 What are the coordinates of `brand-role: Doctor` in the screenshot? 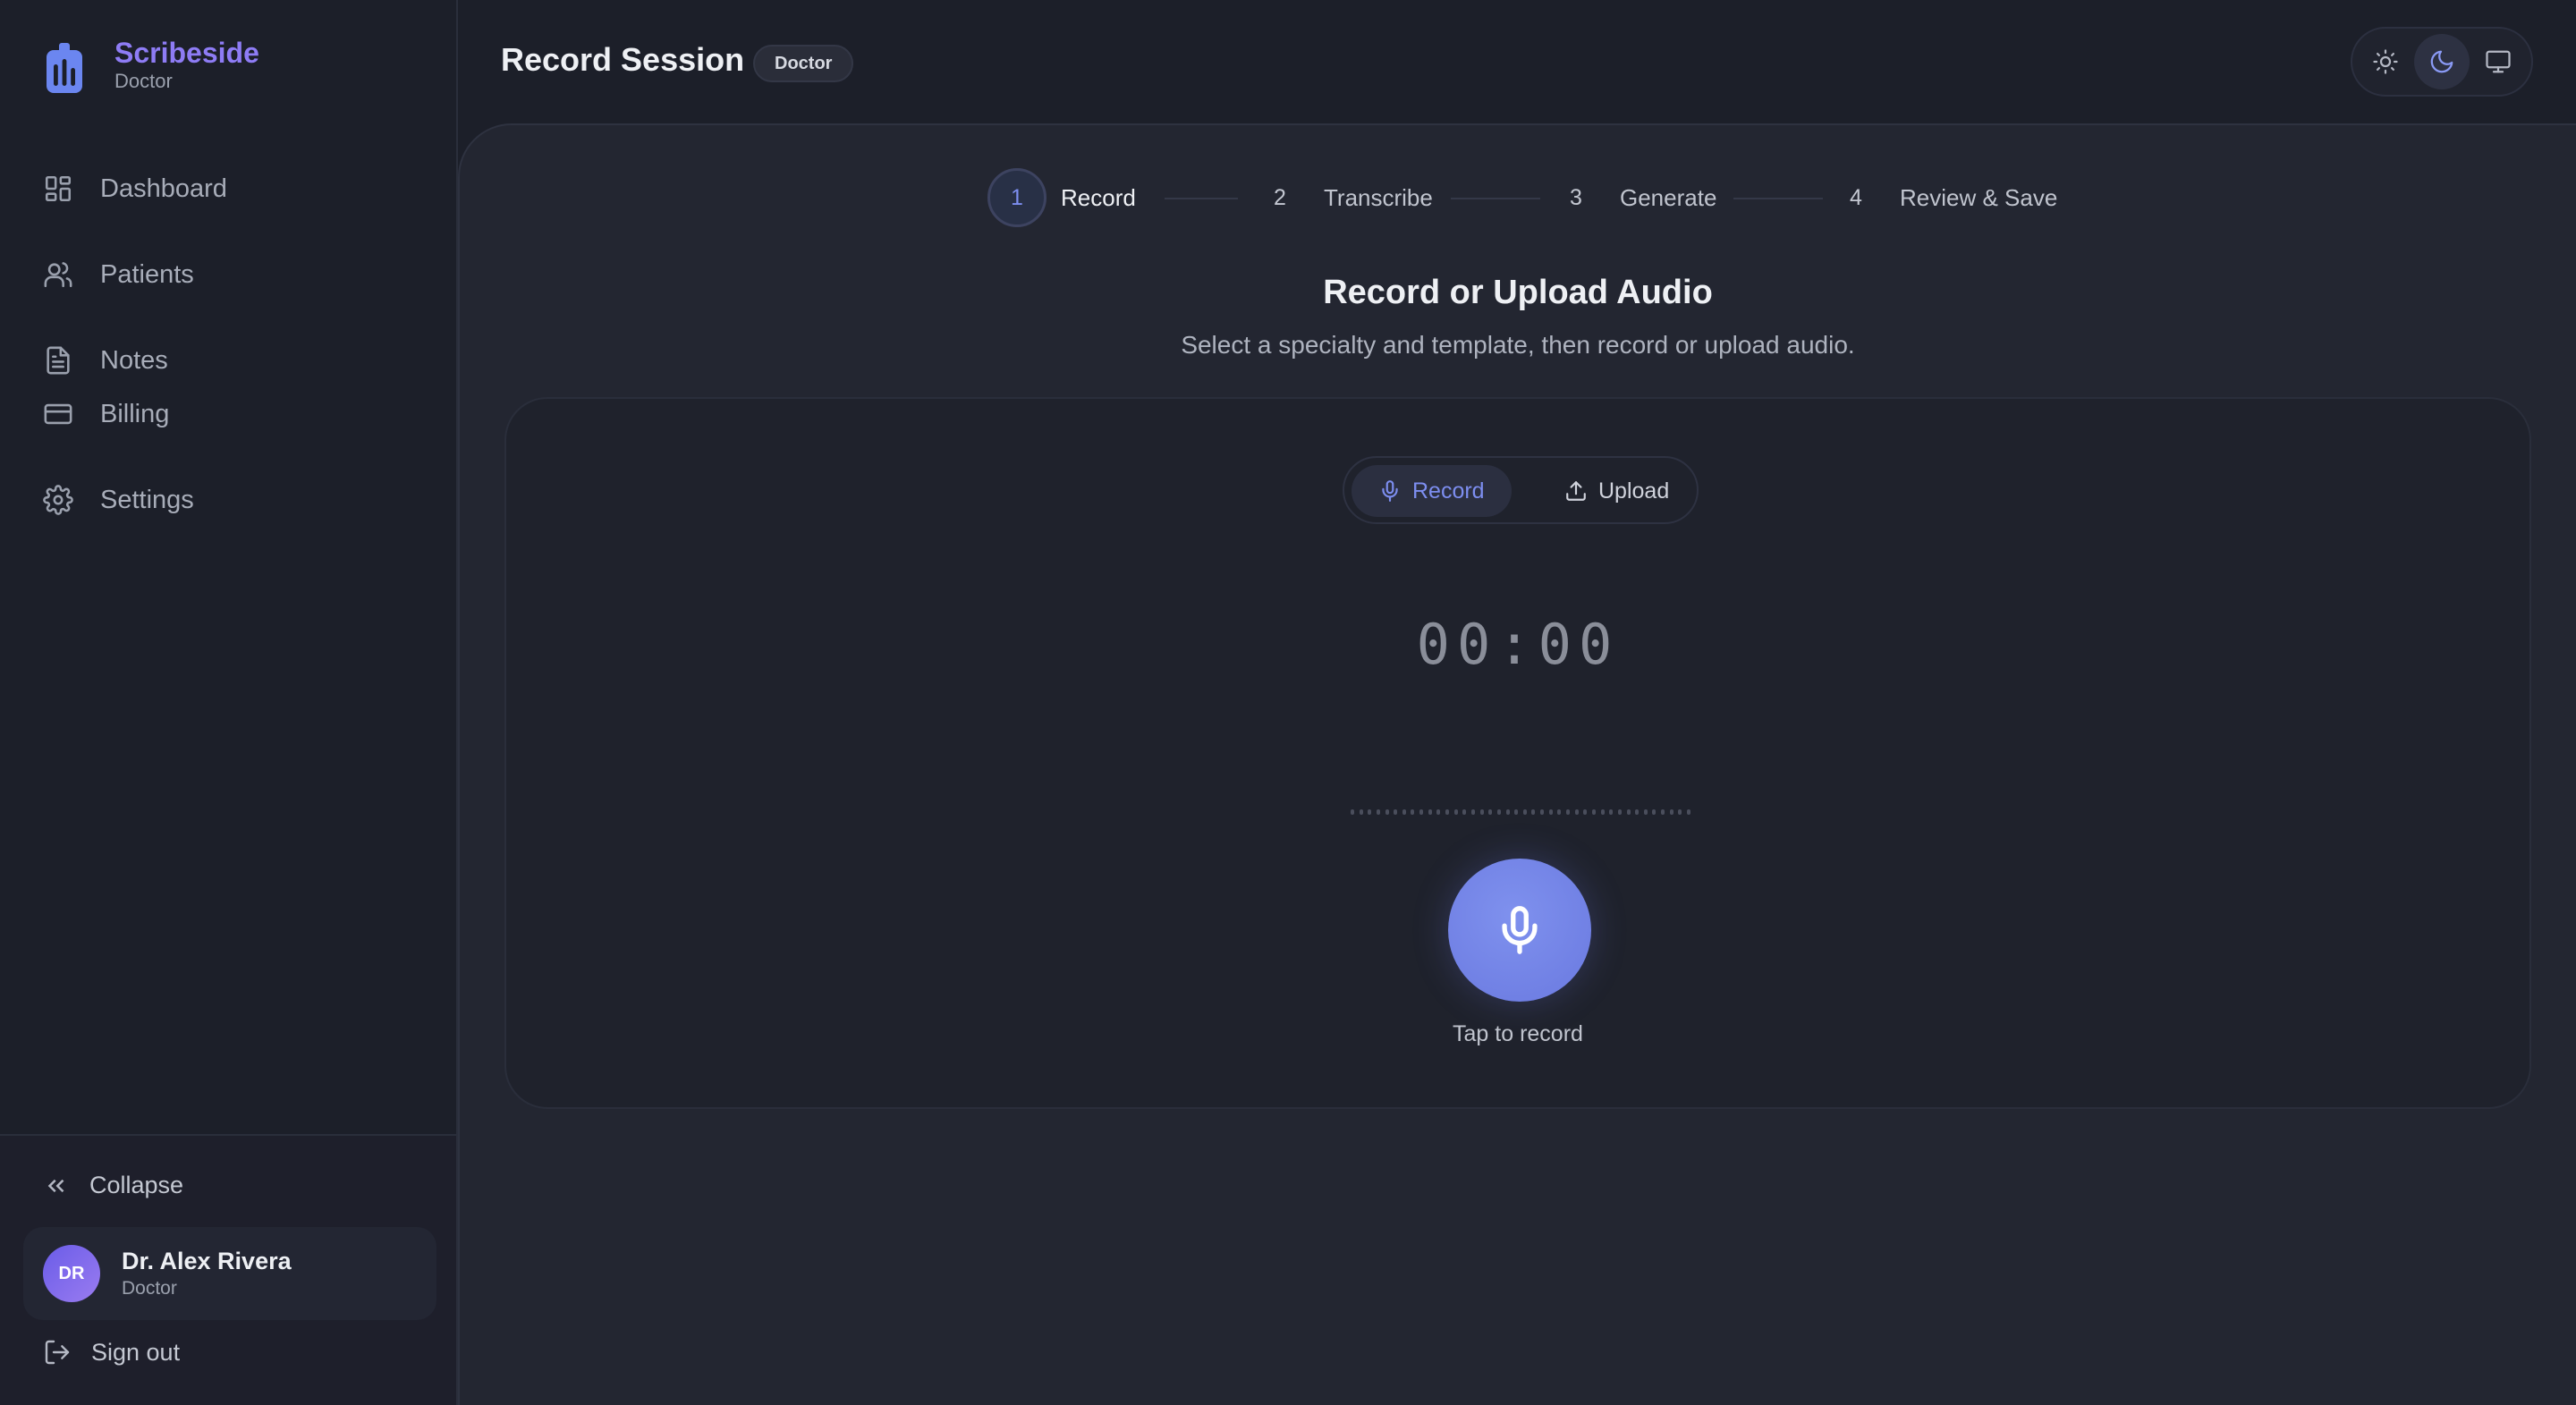 It's located at (143, 81).